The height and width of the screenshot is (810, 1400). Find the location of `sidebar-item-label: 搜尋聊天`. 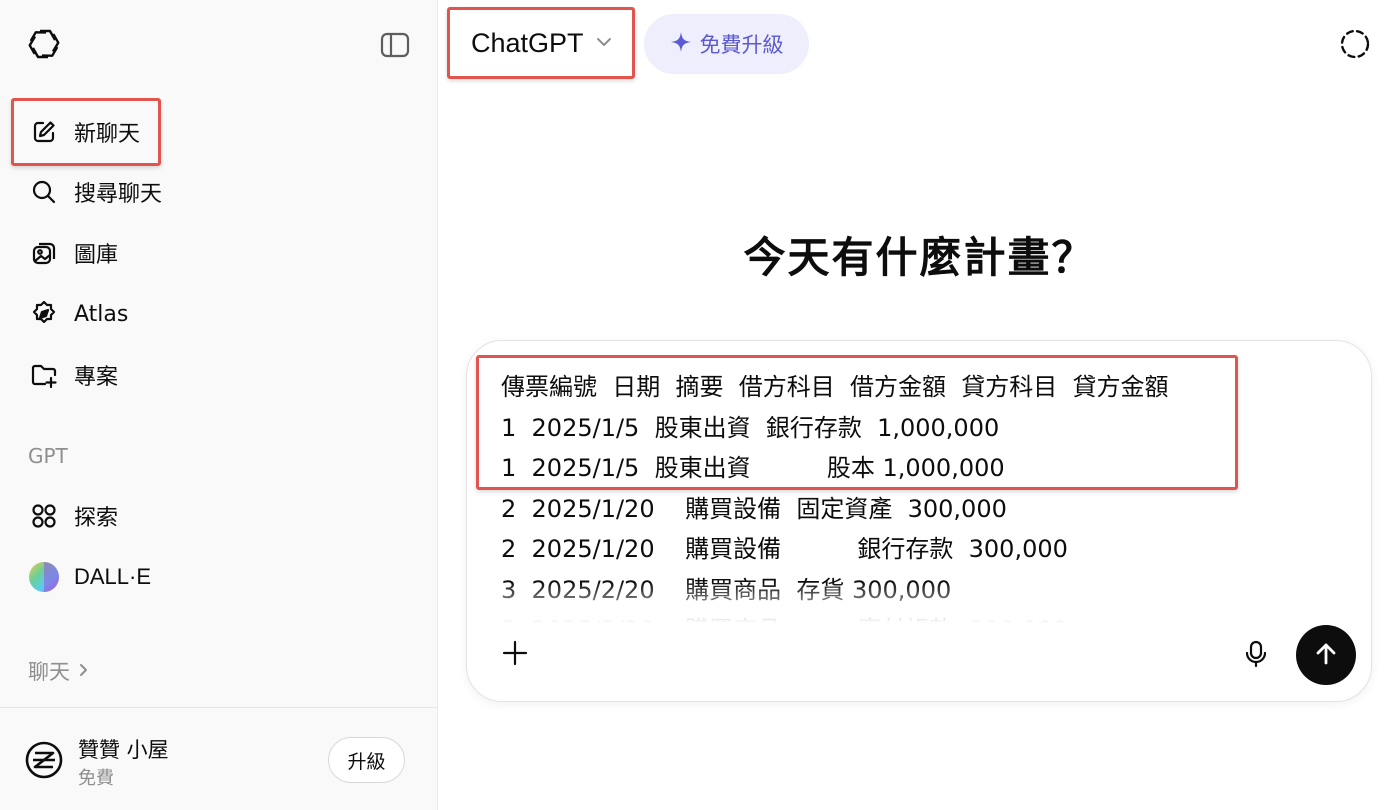

sidebar-item-label: 搜尋聊天 is located at coordinates (118, 194).